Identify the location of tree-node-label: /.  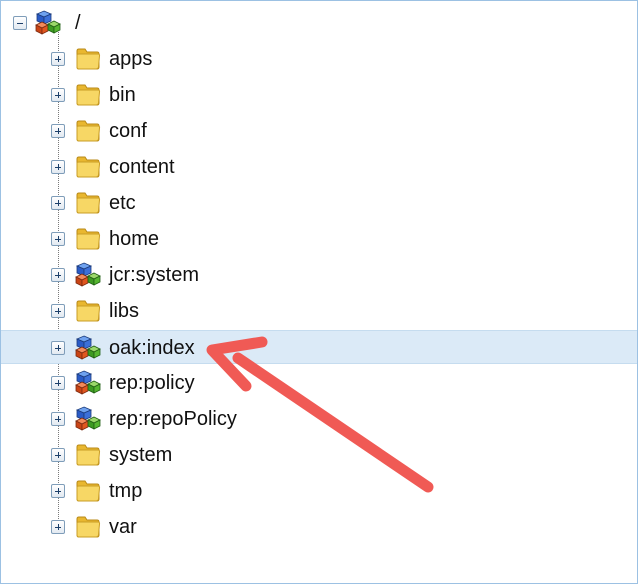
(78, 23).